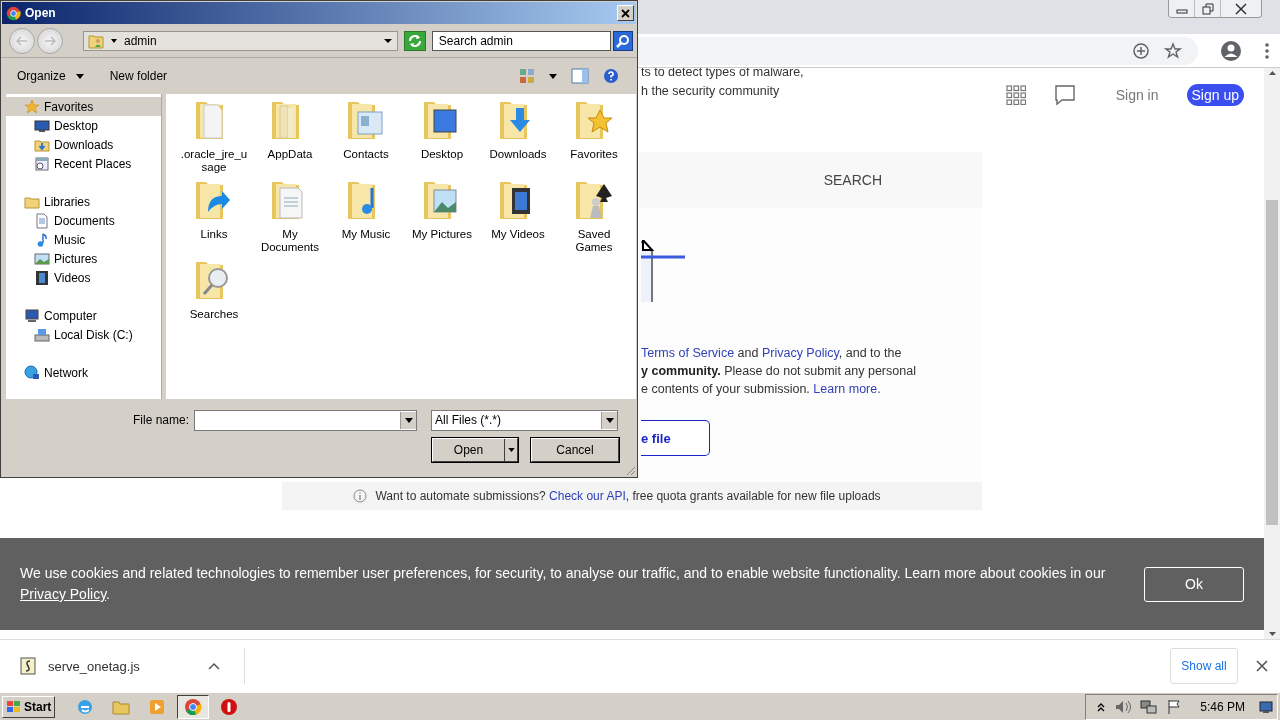  What do you see at coordinates (305, 420) in the screenshot?
I see `file-name-field` at bounding box center [305, 420].